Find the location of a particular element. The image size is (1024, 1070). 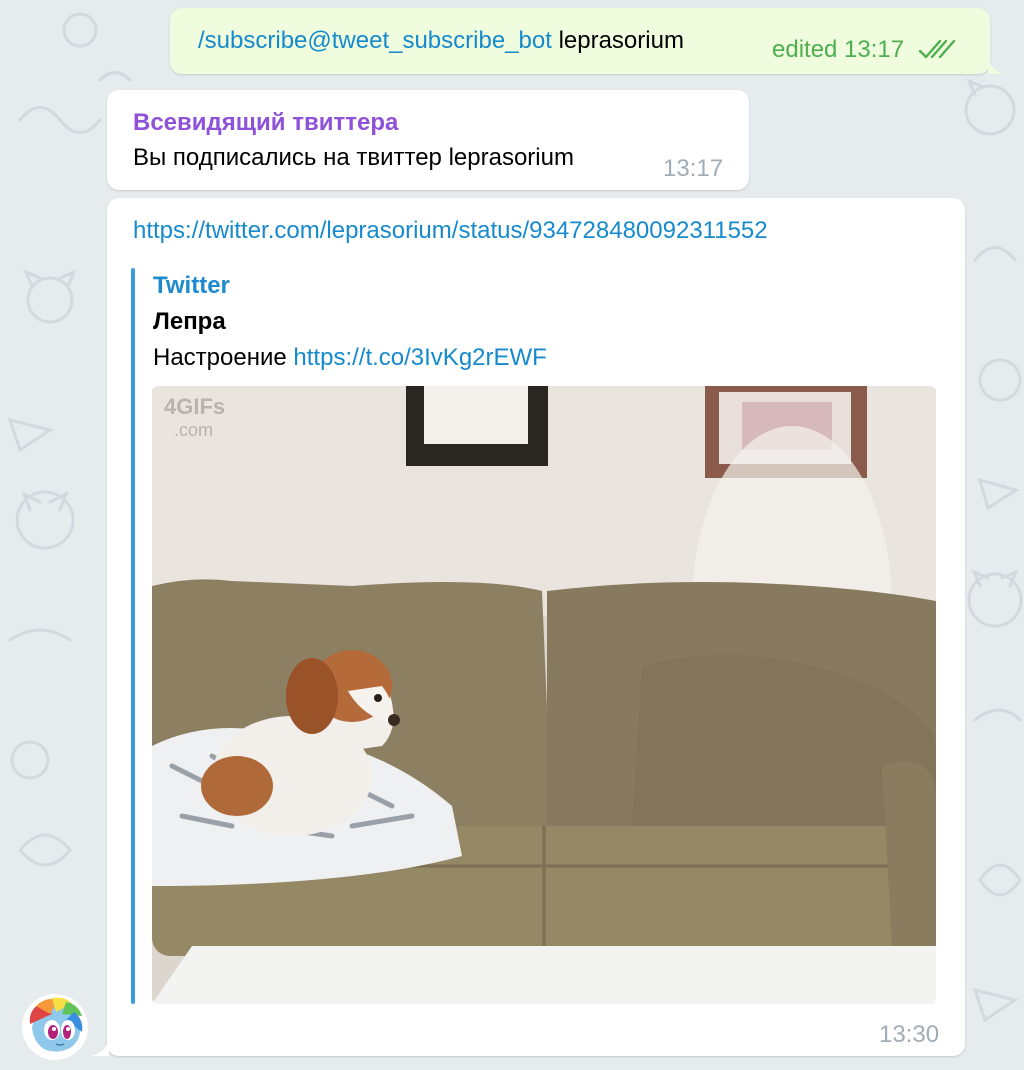

gif-watermark: 4GIFs is located at coordinates (194, 406).